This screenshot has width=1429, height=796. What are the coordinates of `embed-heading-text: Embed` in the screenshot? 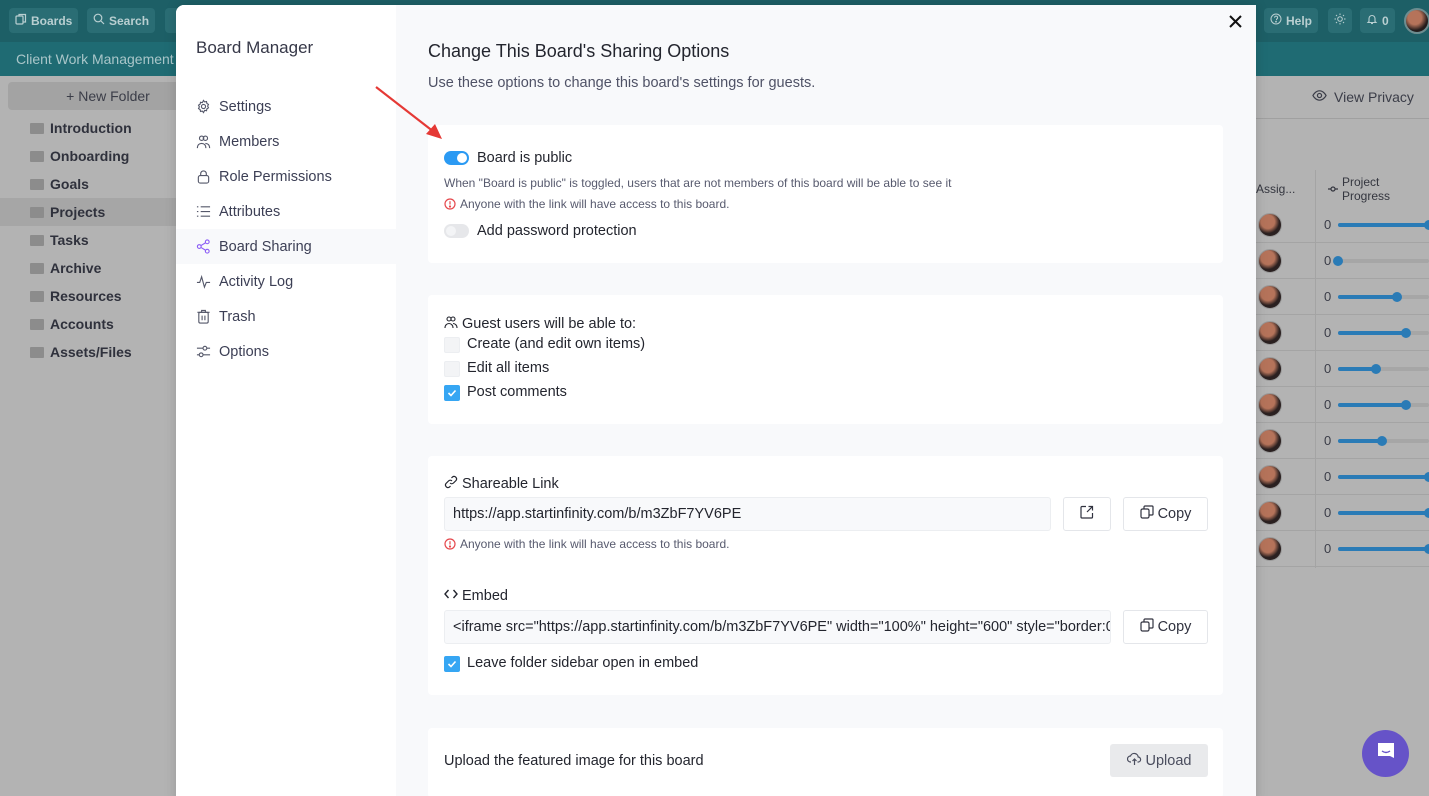 It's located at (485, 596).